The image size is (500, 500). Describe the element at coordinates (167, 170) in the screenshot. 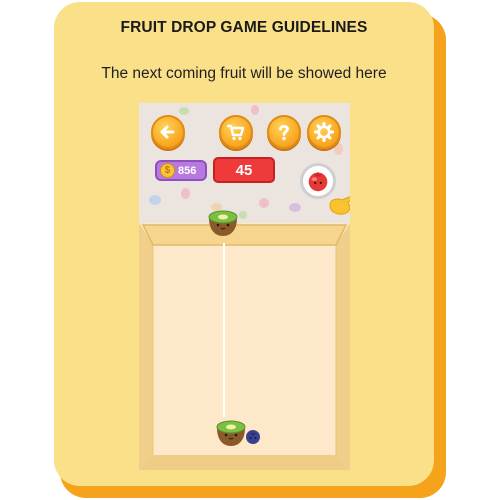

I see `coin-icon: $` at that location.